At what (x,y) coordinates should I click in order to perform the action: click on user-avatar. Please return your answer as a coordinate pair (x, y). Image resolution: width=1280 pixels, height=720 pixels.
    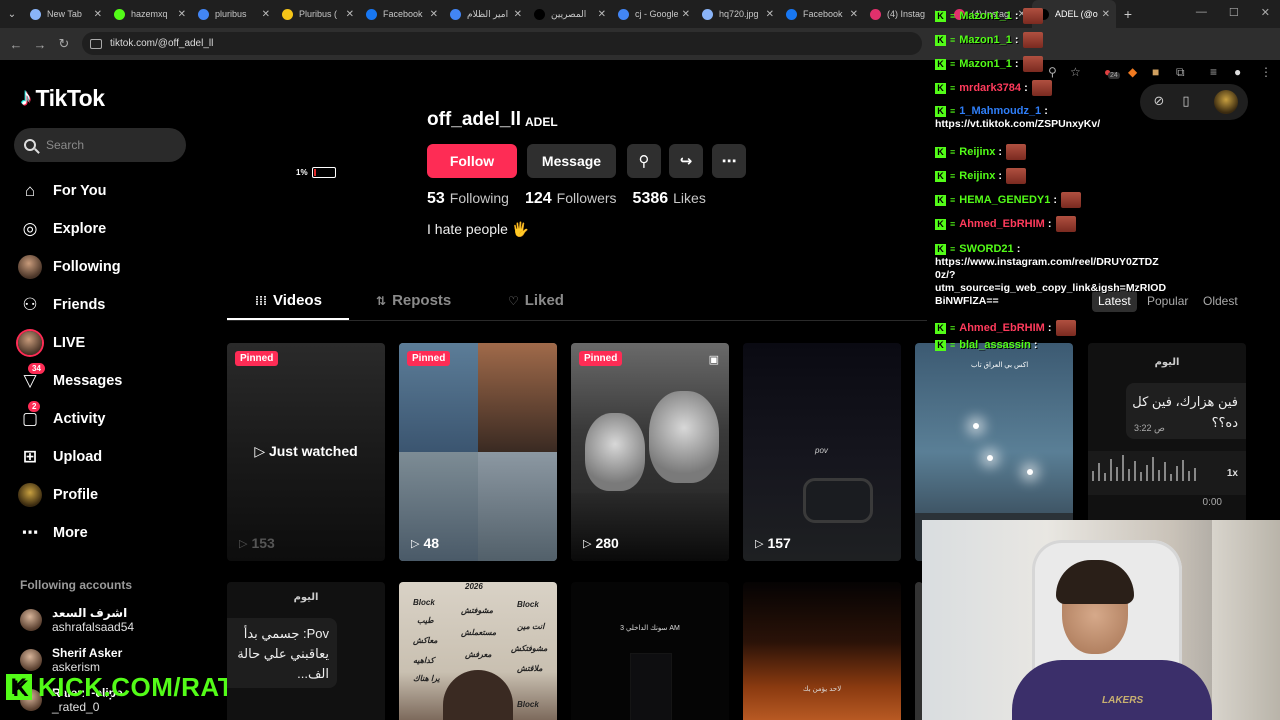
    Looking at the image, I should click on (1226, 102).